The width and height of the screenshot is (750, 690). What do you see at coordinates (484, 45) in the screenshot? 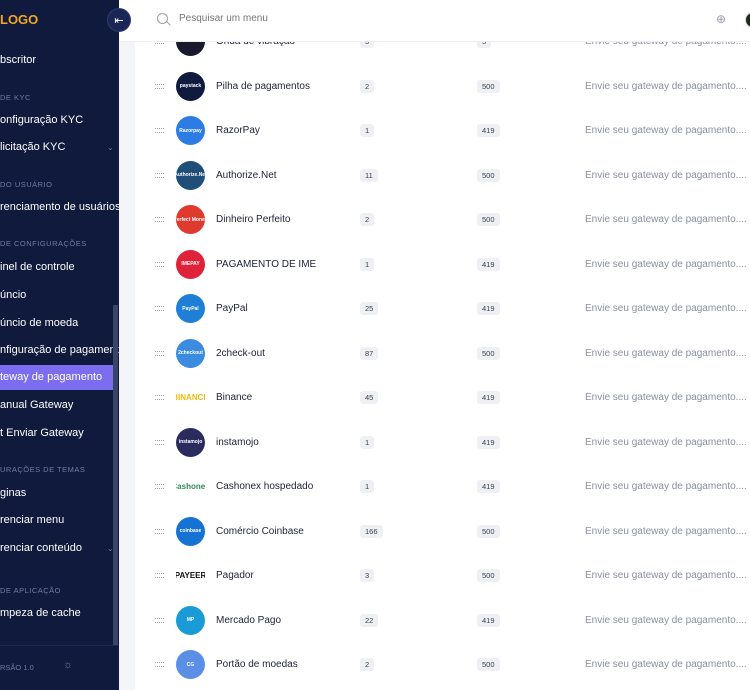
I see `code-badge: 5` at bounding box center [484, 45].